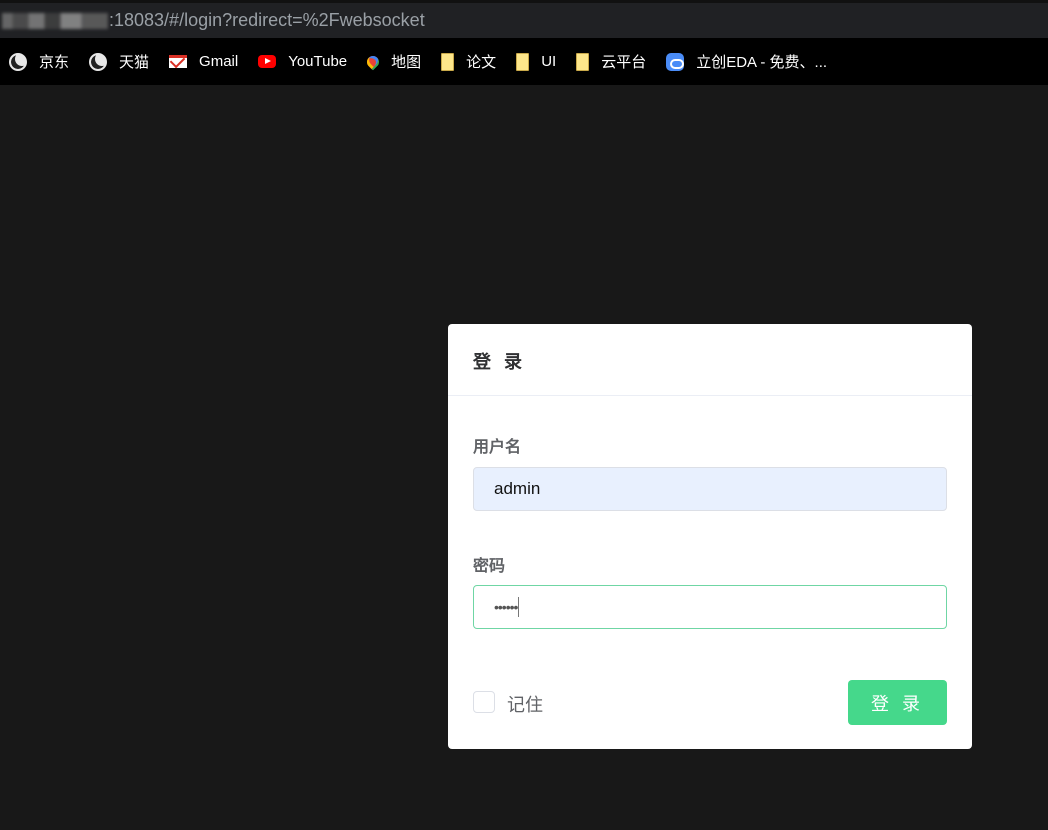  I want to click on password-value: ••••••, so click(506, 607).